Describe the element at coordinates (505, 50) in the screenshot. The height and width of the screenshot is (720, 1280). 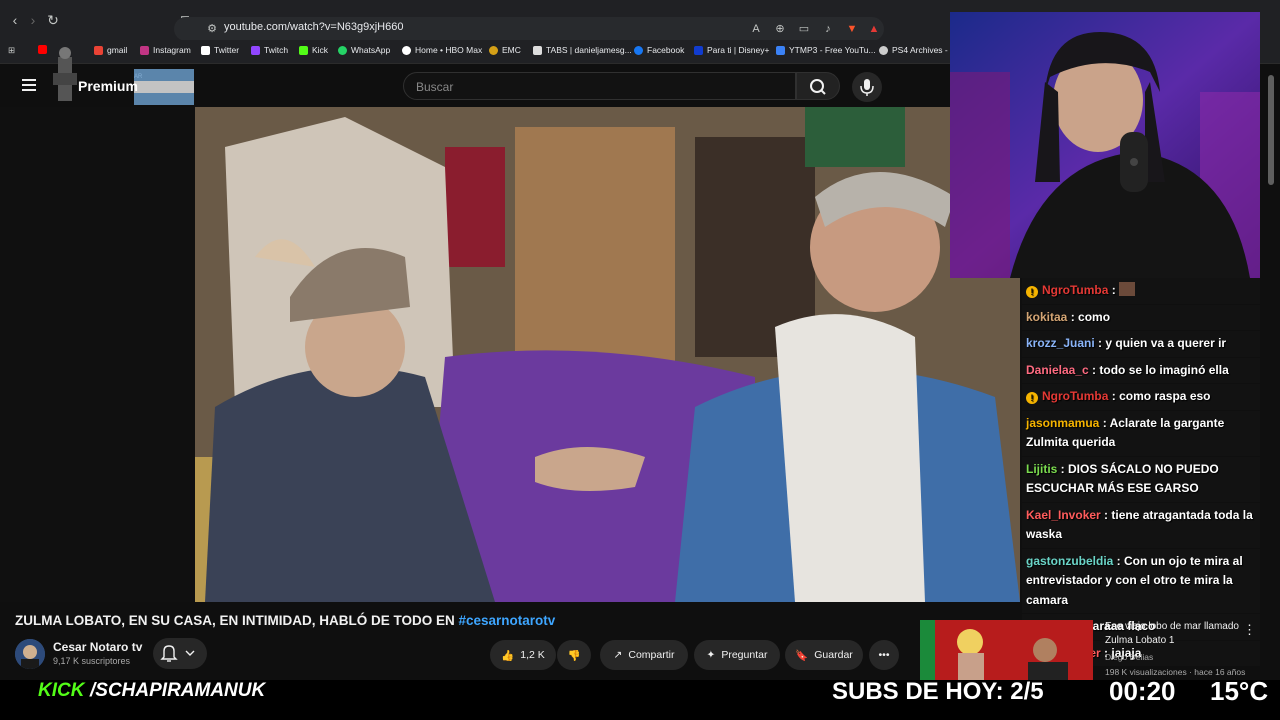
I see `bookmark-emc: EMC` at that location.